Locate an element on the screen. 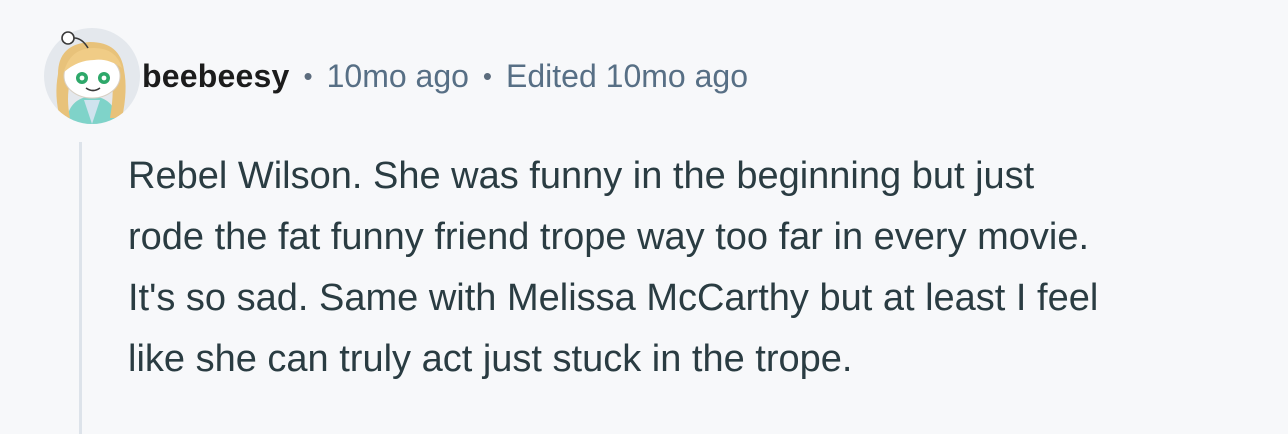  comment-meta: beebeesy • 10mo ago • Edited 10mo ago is located at coordinates (445, 76).